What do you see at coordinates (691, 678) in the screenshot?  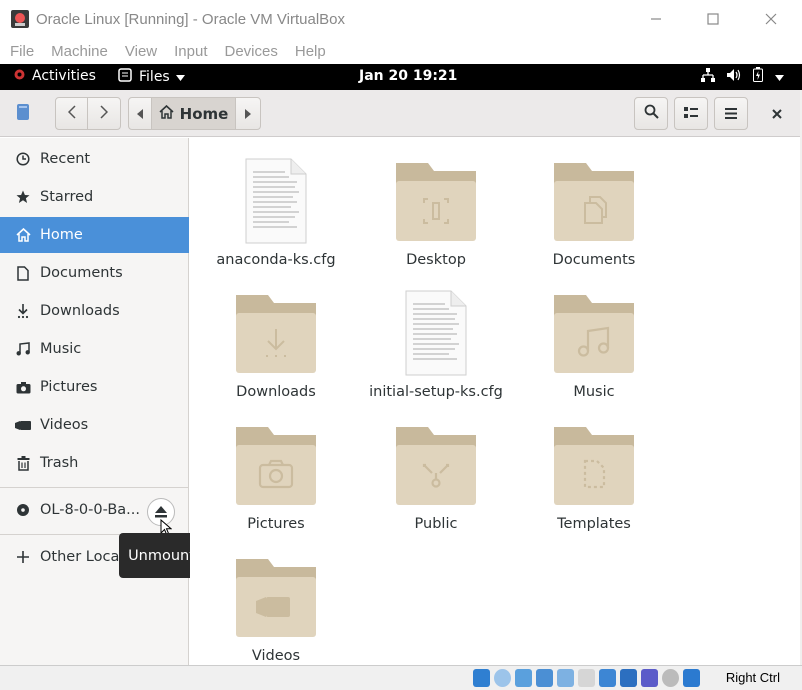 I see `keyboard-capture-icon` at bounding box center [691, 678].